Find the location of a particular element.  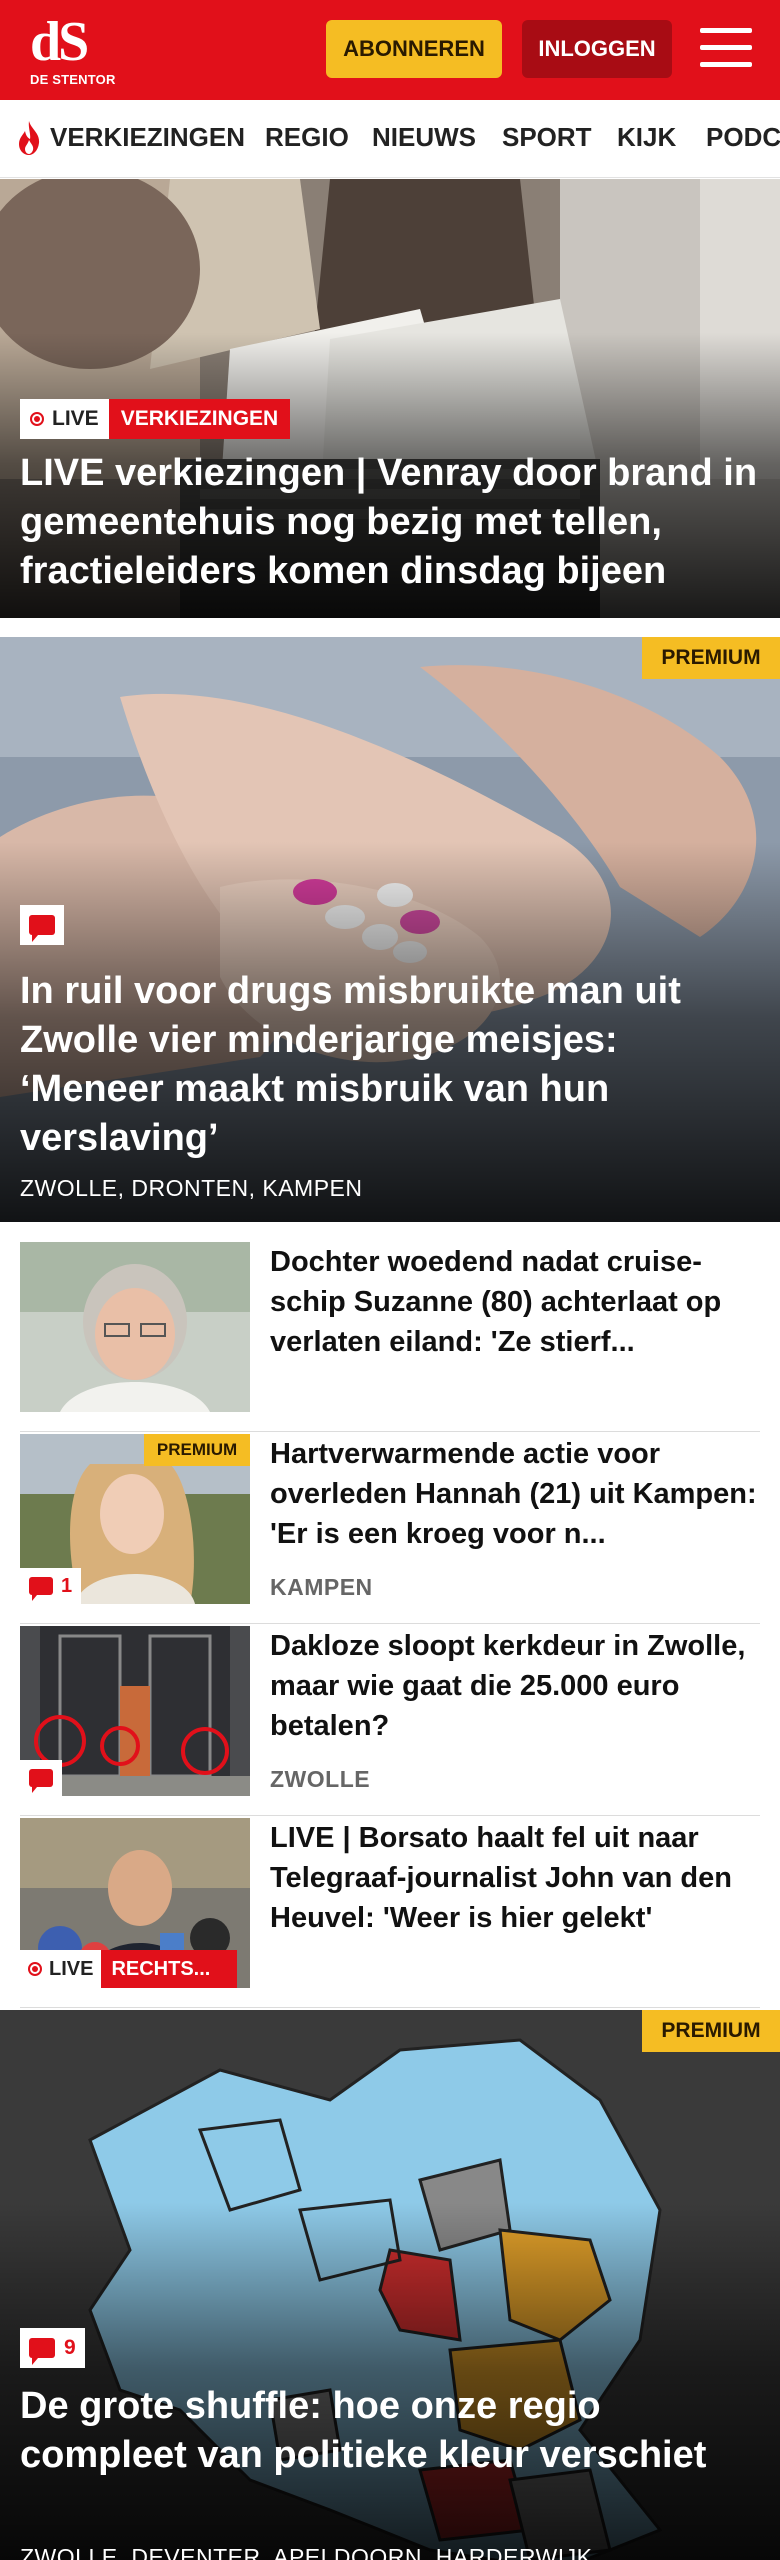

site-logo: dS DE STENTOR is located at coordinates (75, 49).